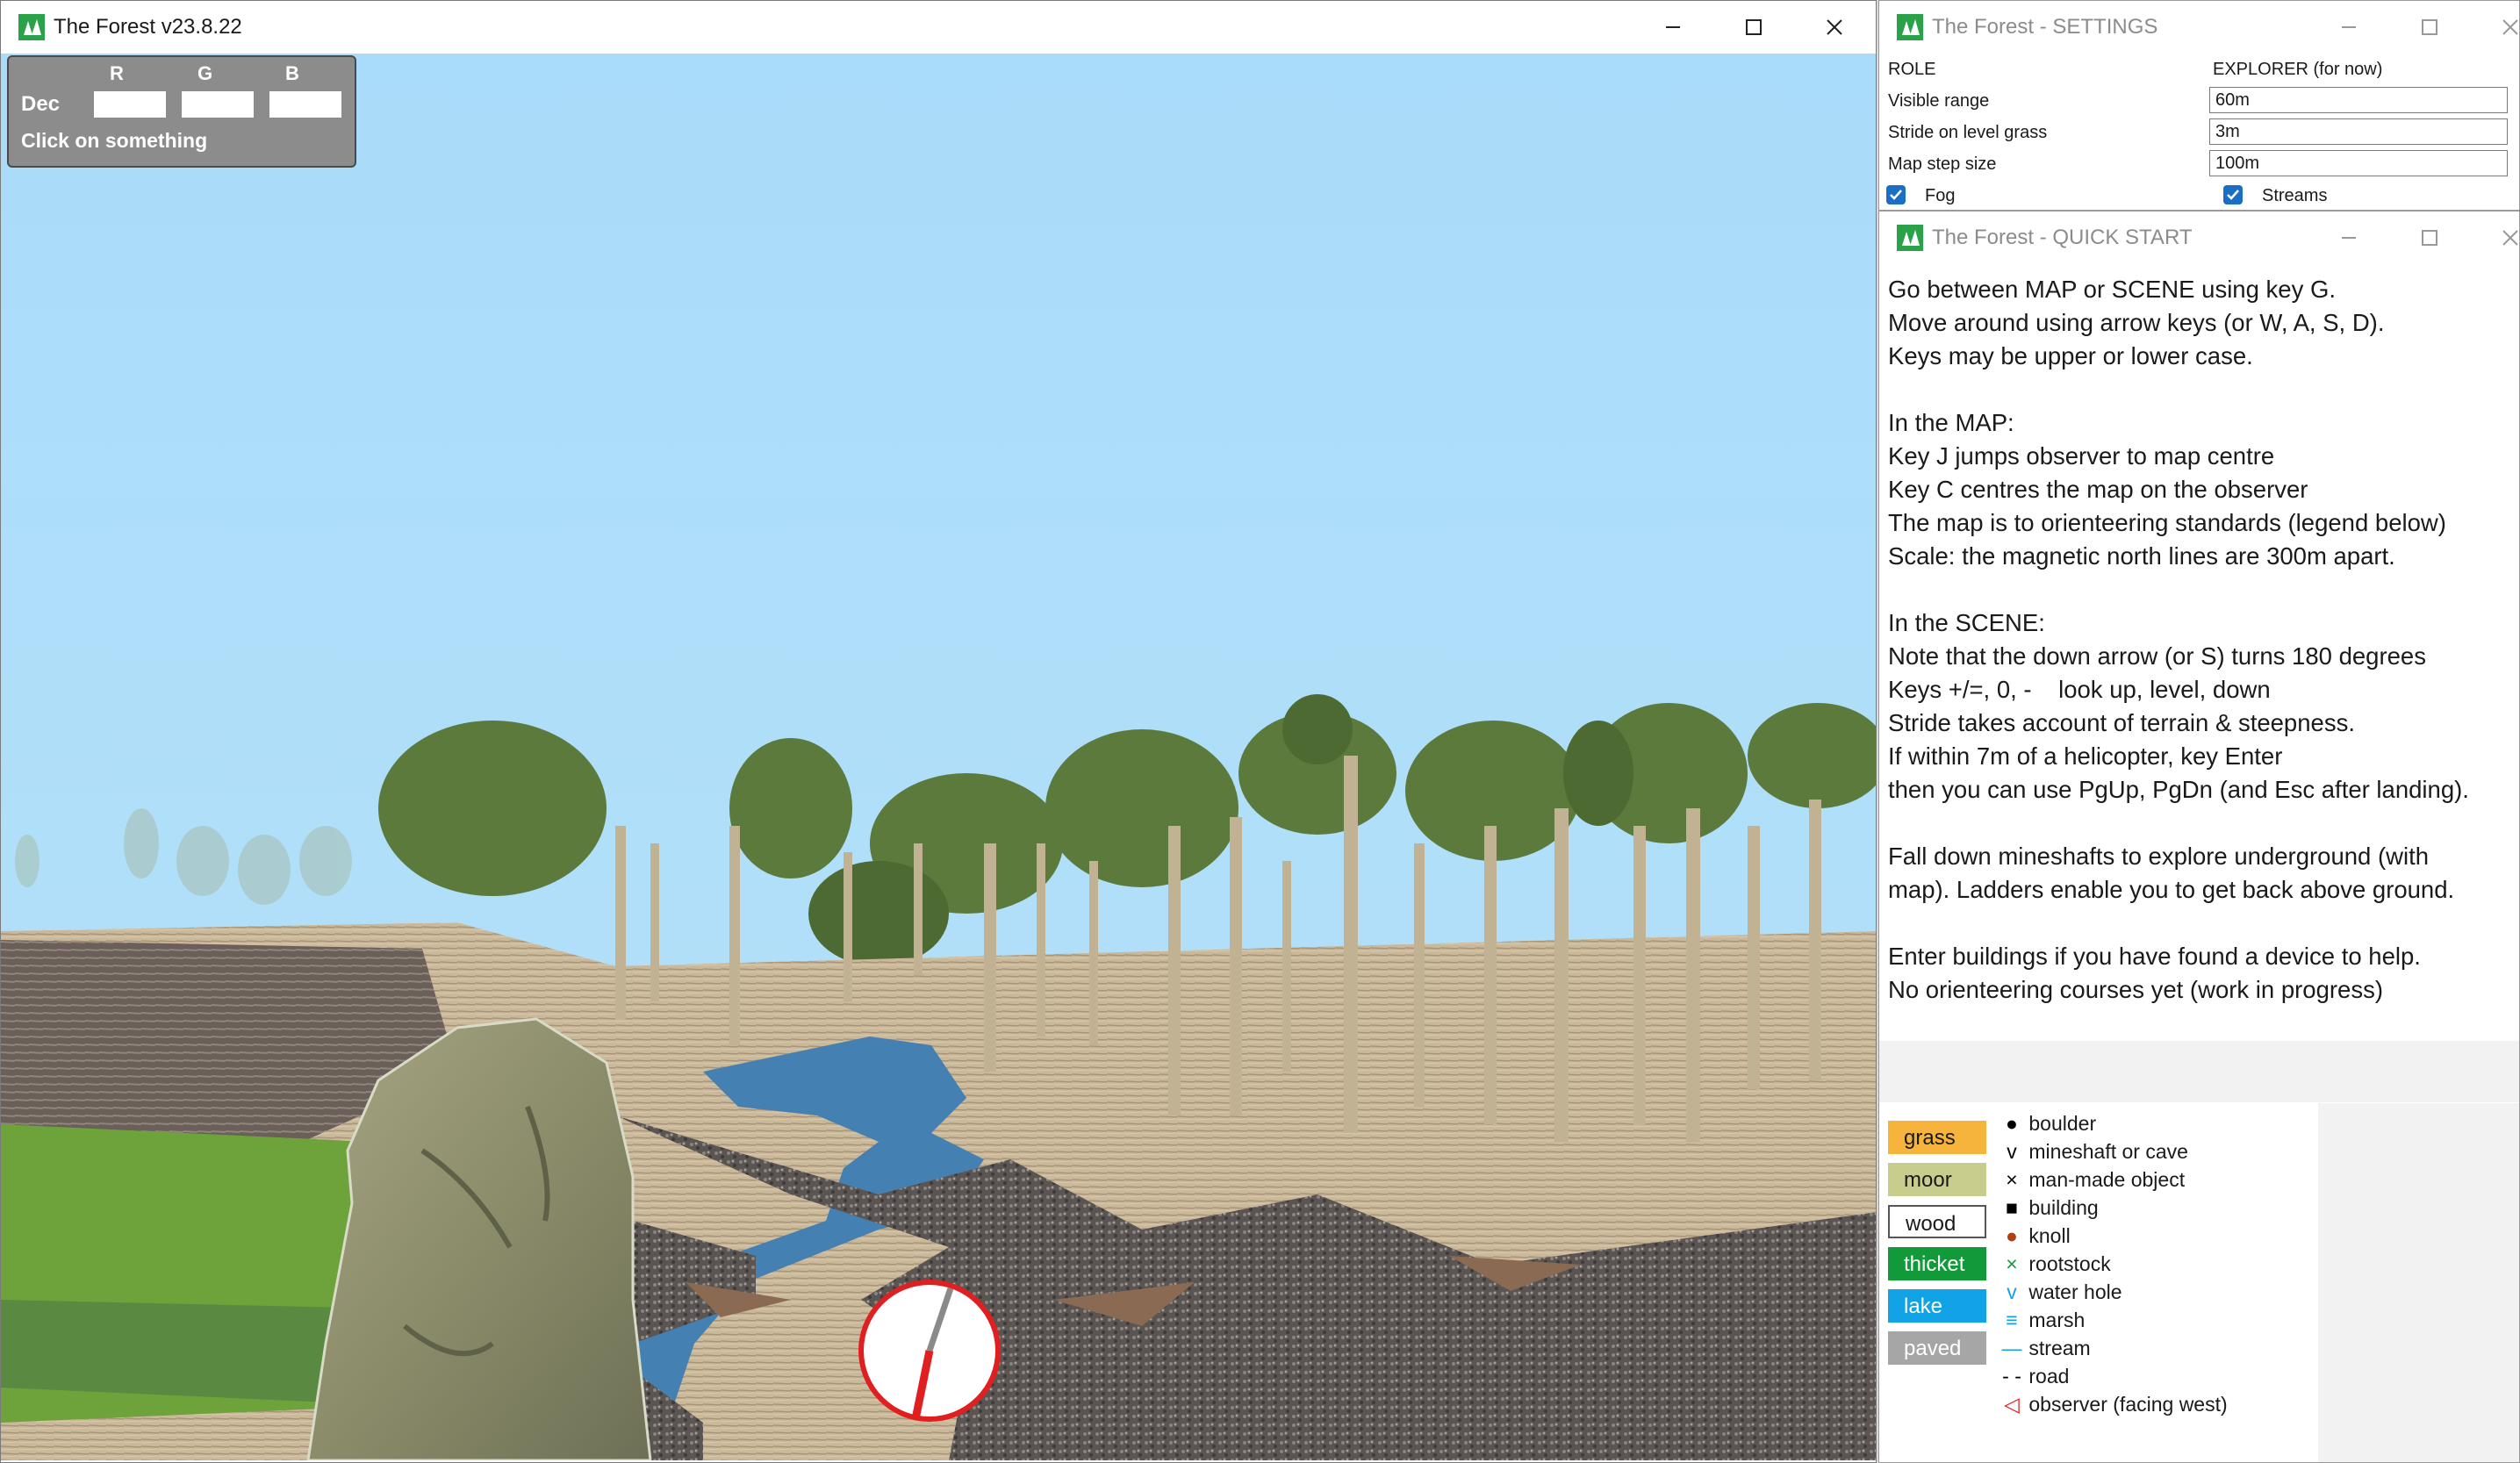 This screenshot has width=2520, height=1463. Describe the element at coordinates (2012, 1320) in the screenshot. I see `marsh-icon: ≡` at that location.